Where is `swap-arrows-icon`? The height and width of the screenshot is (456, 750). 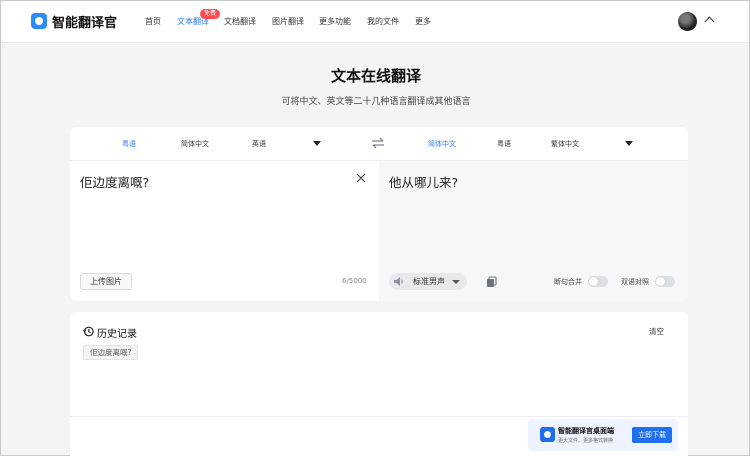
swap-arrows-icon is located at coordinates (378, 143).